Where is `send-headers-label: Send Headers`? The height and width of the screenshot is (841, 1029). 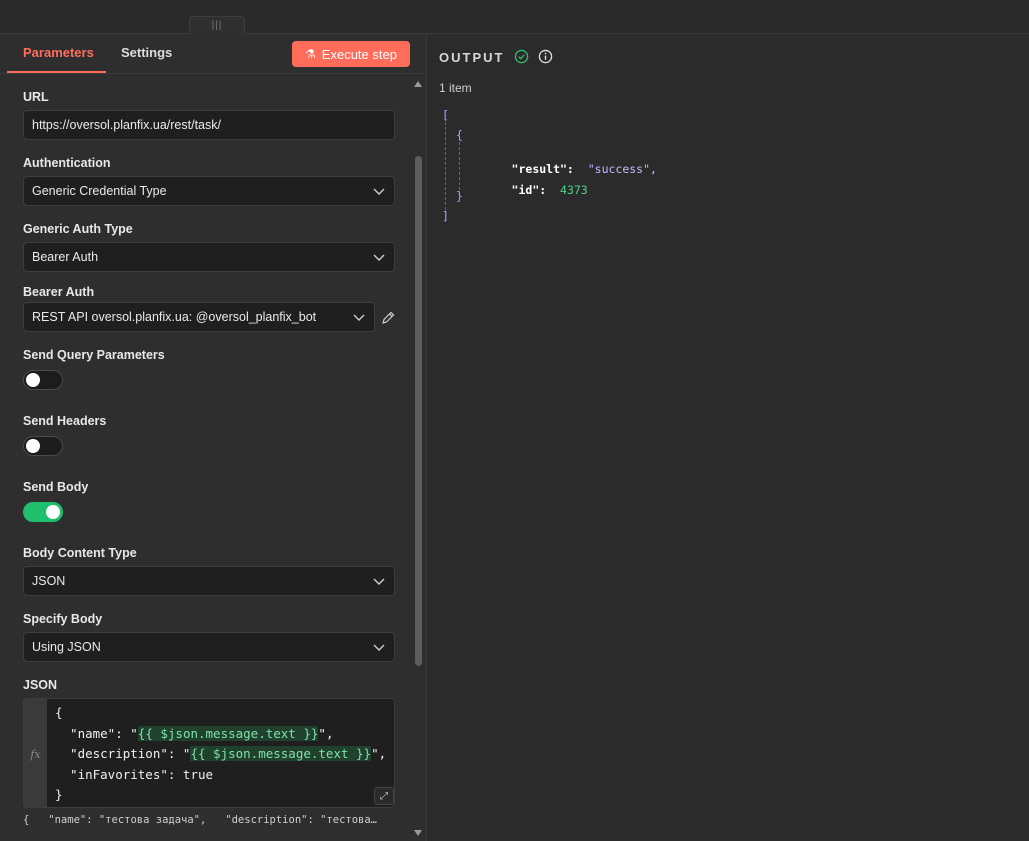 send-headers-label: Send Headers is located at coordinates (65, 421).